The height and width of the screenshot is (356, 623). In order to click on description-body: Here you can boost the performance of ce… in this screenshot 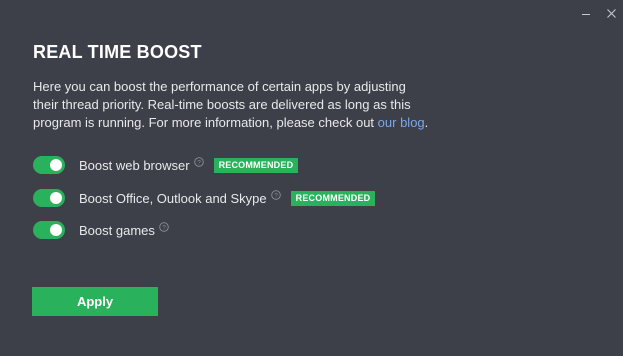, I will do `click(222, 104)`.